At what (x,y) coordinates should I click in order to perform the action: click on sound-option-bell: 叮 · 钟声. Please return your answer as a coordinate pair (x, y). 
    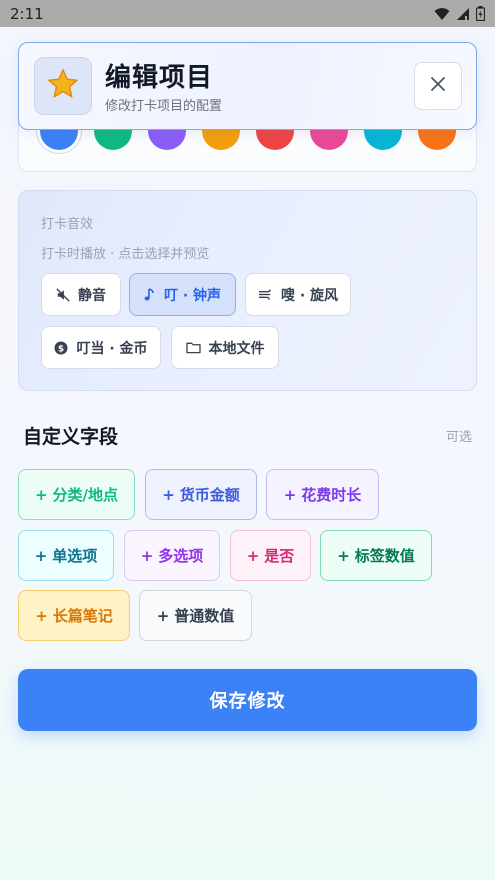
    Looking at the image, I should click on (182, 294).